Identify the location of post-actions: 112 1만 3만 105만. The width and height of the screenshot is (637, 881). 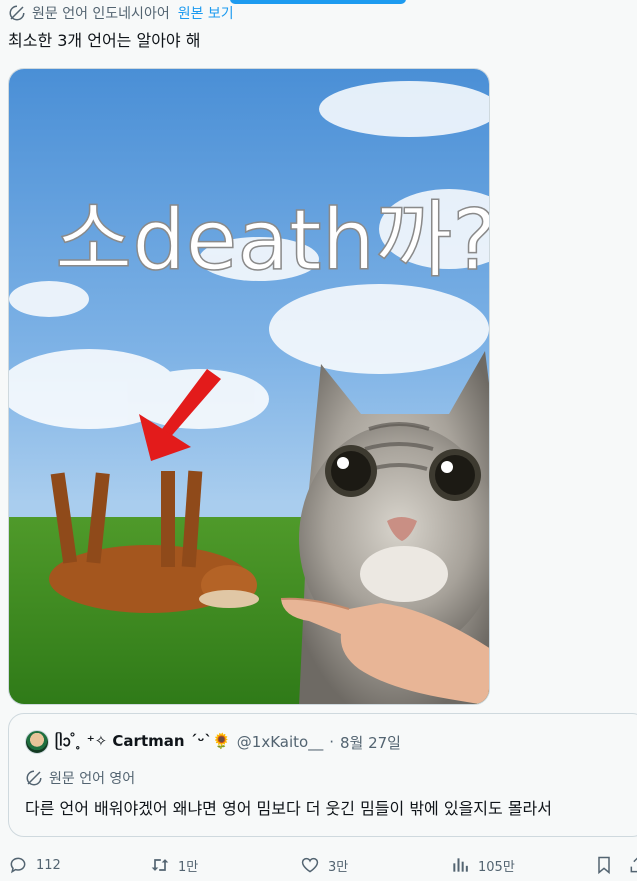
(318, 866).